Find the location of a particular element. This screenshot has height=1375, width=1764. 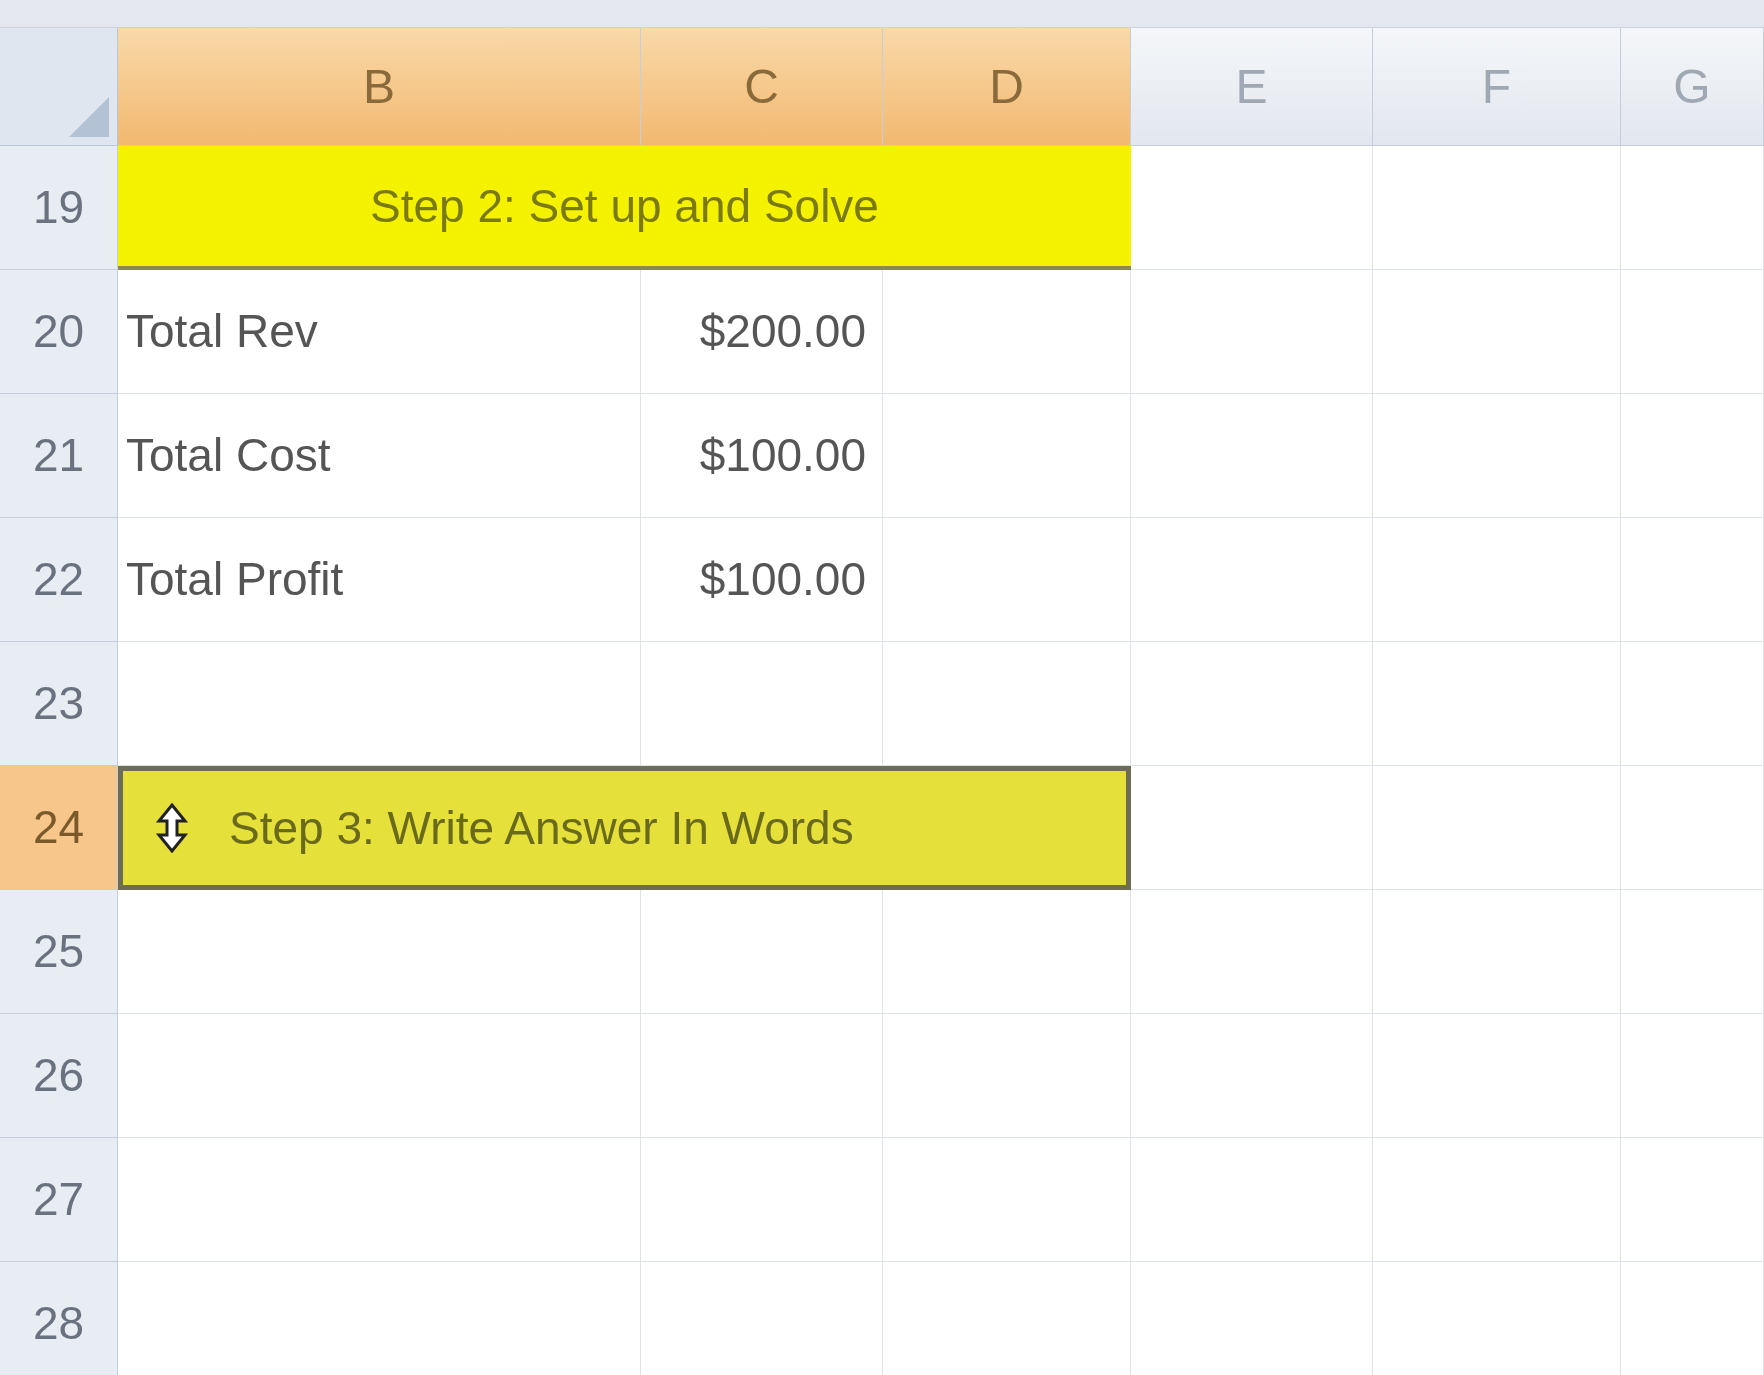

row-header: 26 is located at coordinates (59, 1076).